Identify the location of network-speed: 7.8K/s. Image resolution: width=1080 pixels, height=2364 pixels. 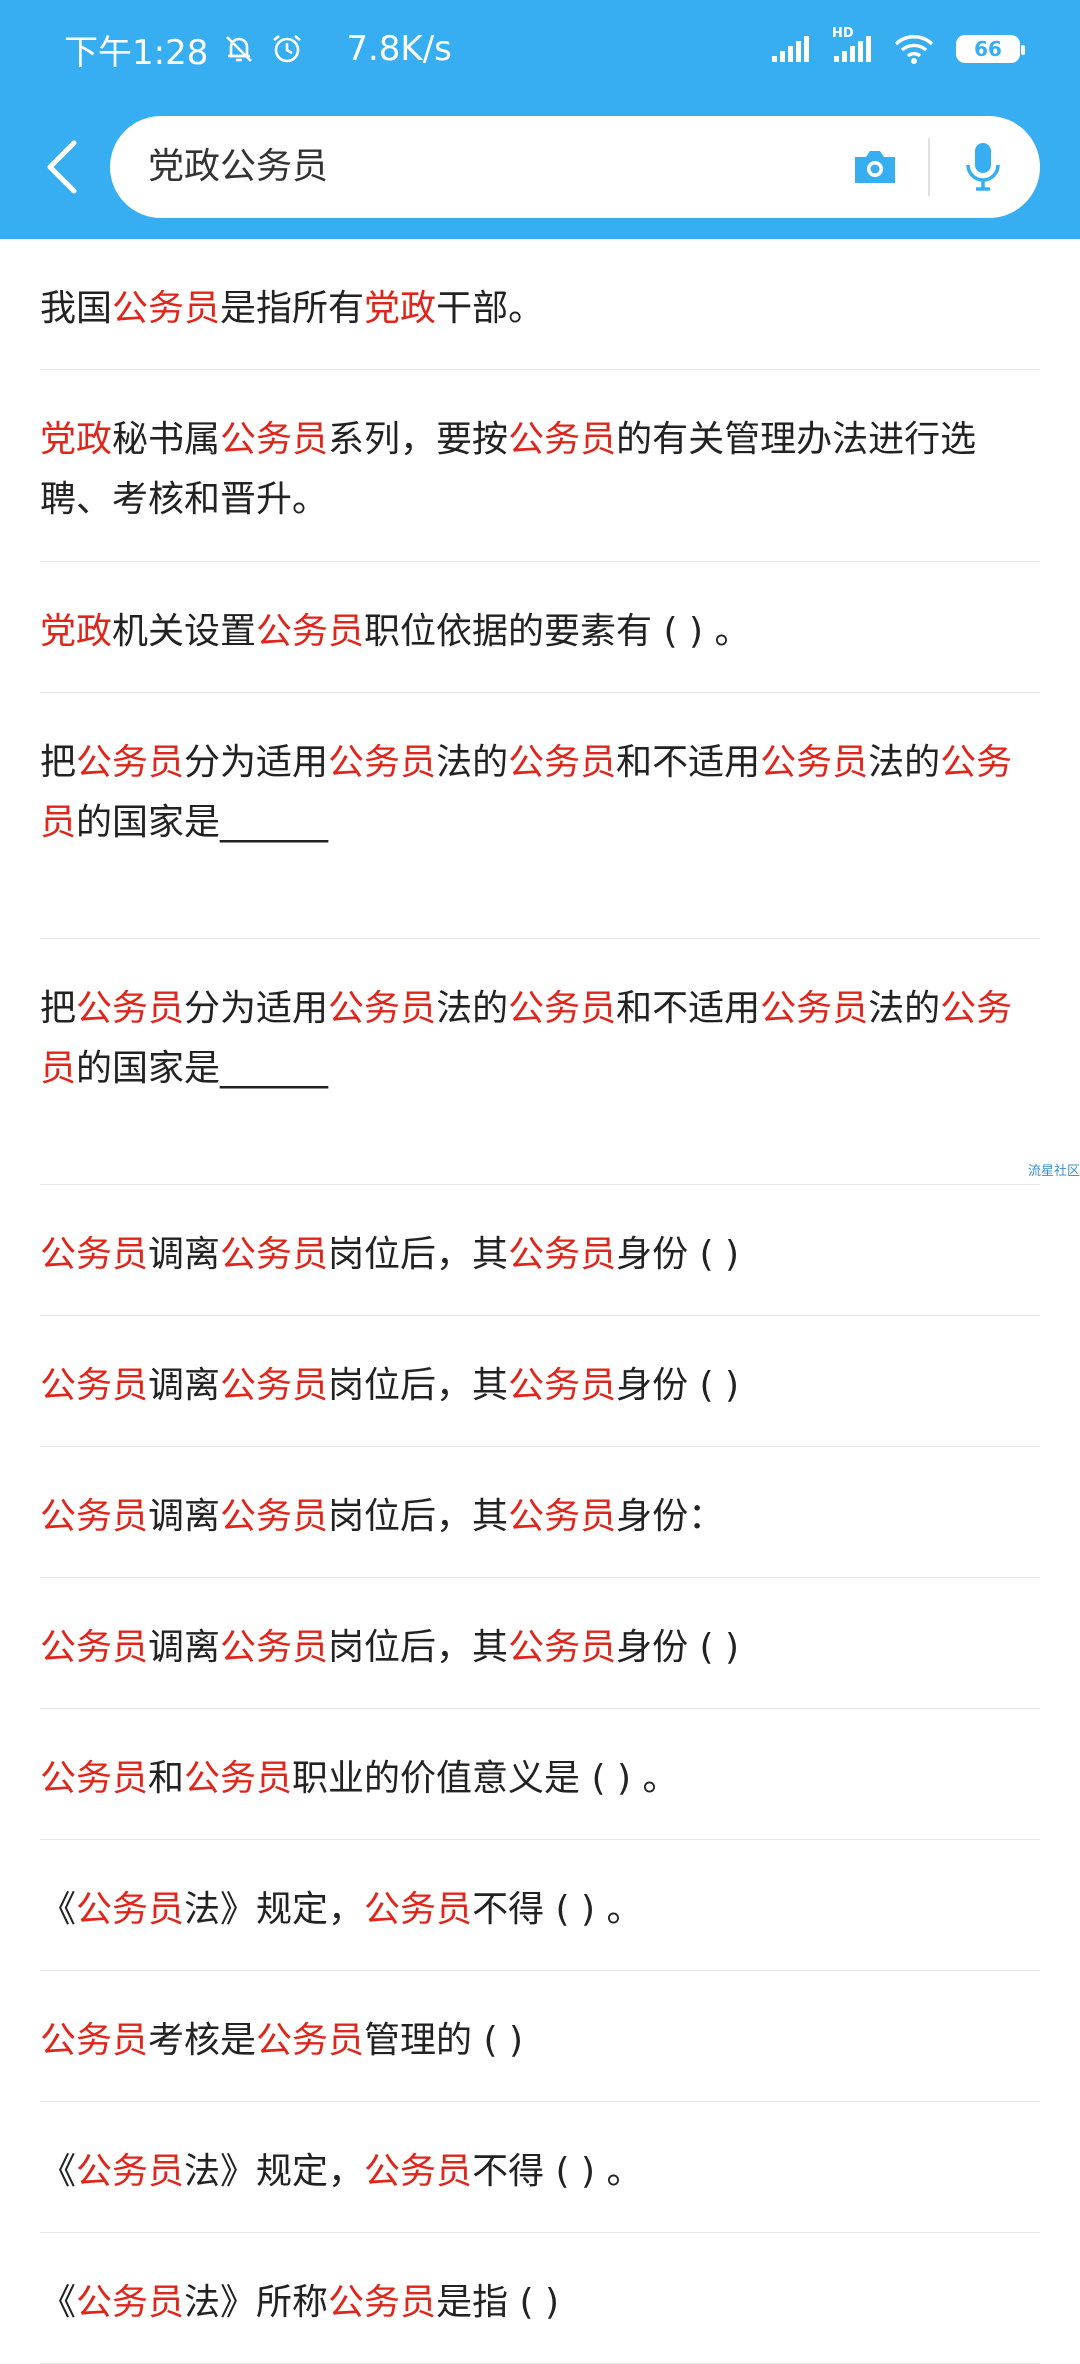
(399, 49).